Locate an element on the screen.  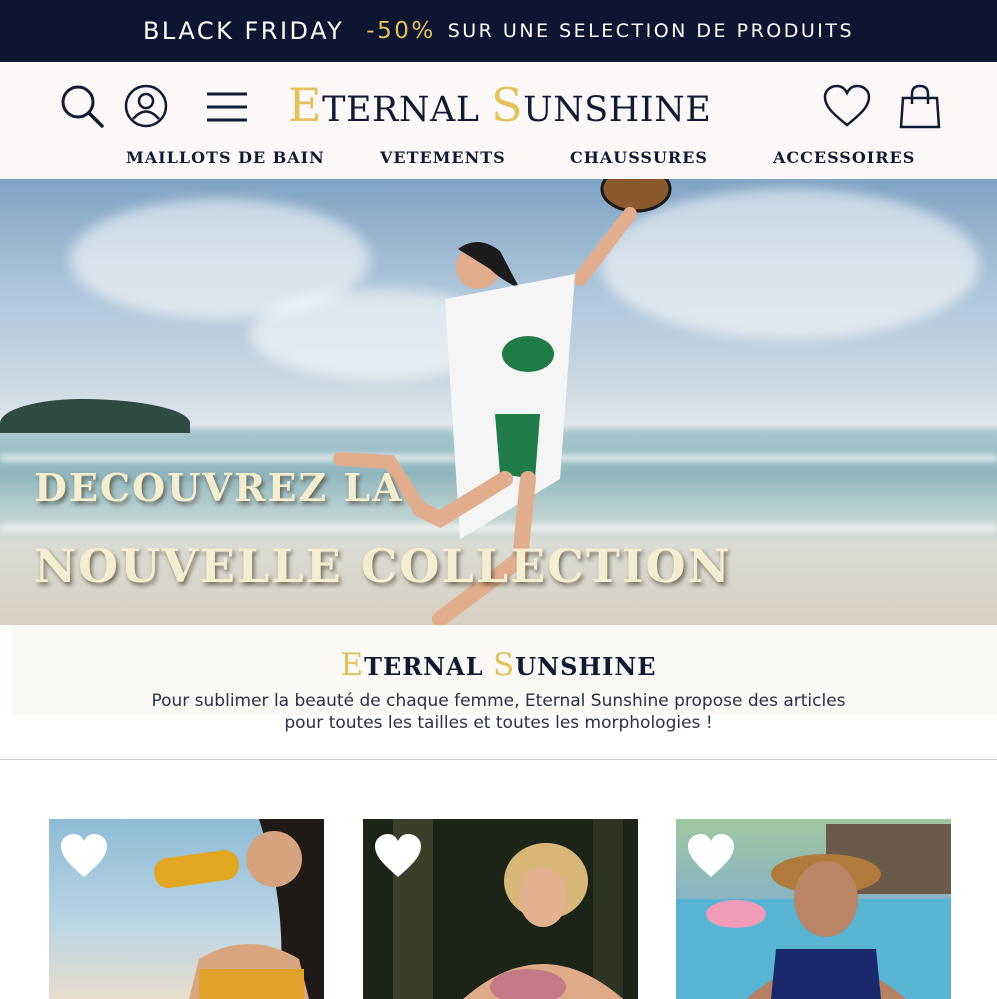
hero-title-line1: DECOUVREZ LA is located at coordinates (219, 487).